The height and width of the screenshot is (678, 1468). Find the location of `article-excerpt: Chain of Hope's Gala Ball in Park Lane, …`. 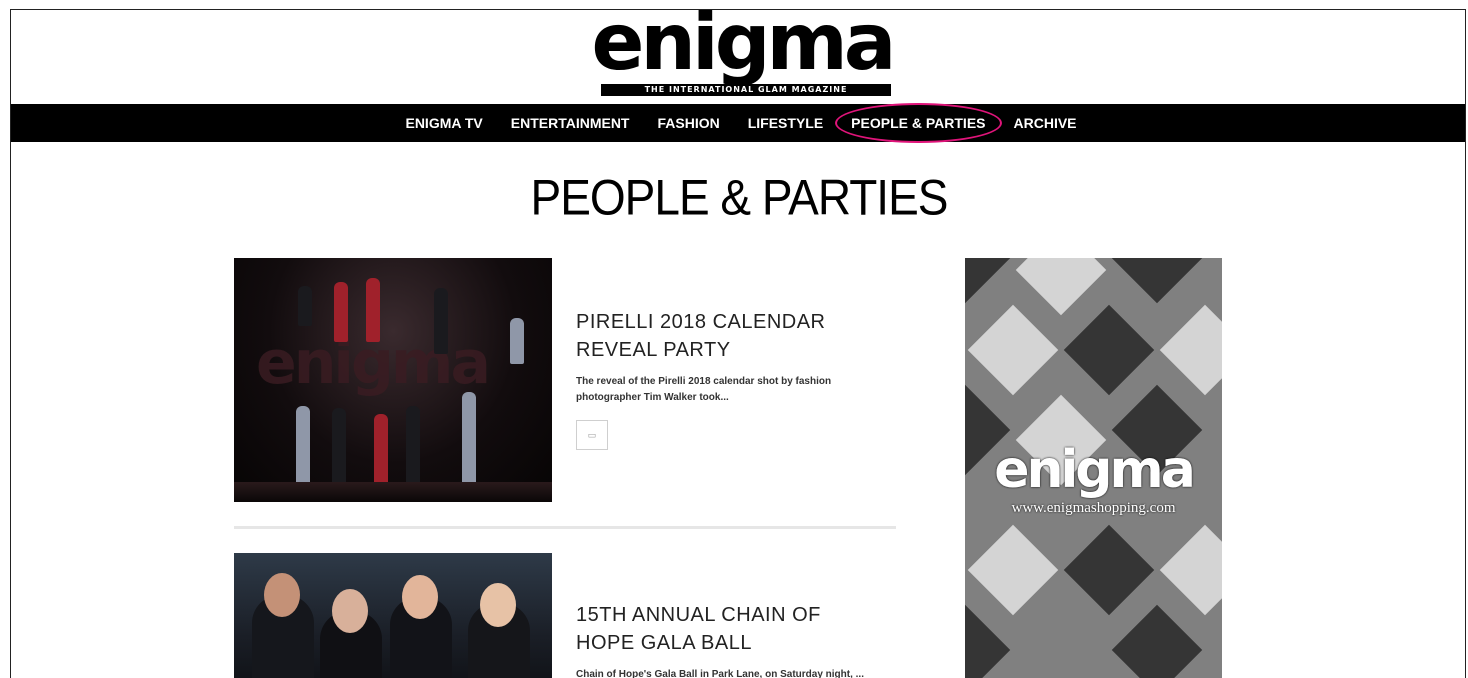

article-excerpt: Chain of Hope's Gala Ball in Park Lane, … is located at coordinates (720, 673).